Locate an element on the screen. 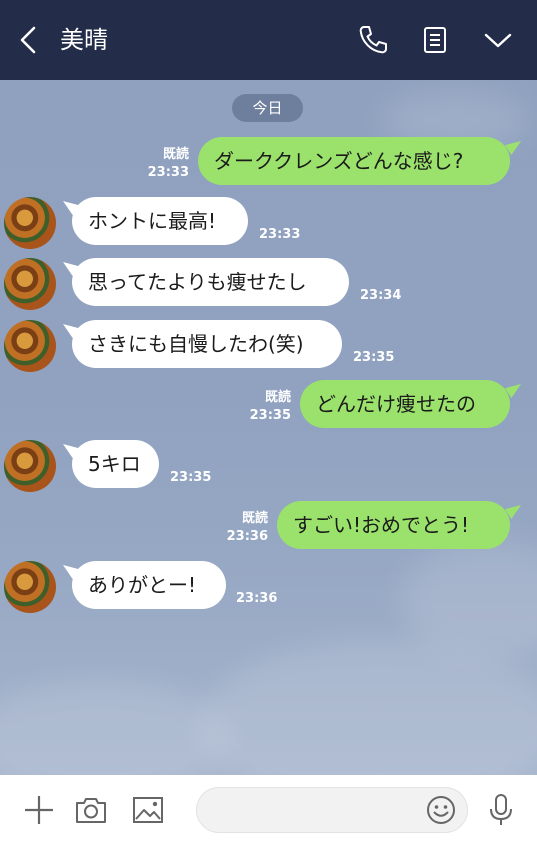  date-chip: 今日 is located at coordinates (267, 108).